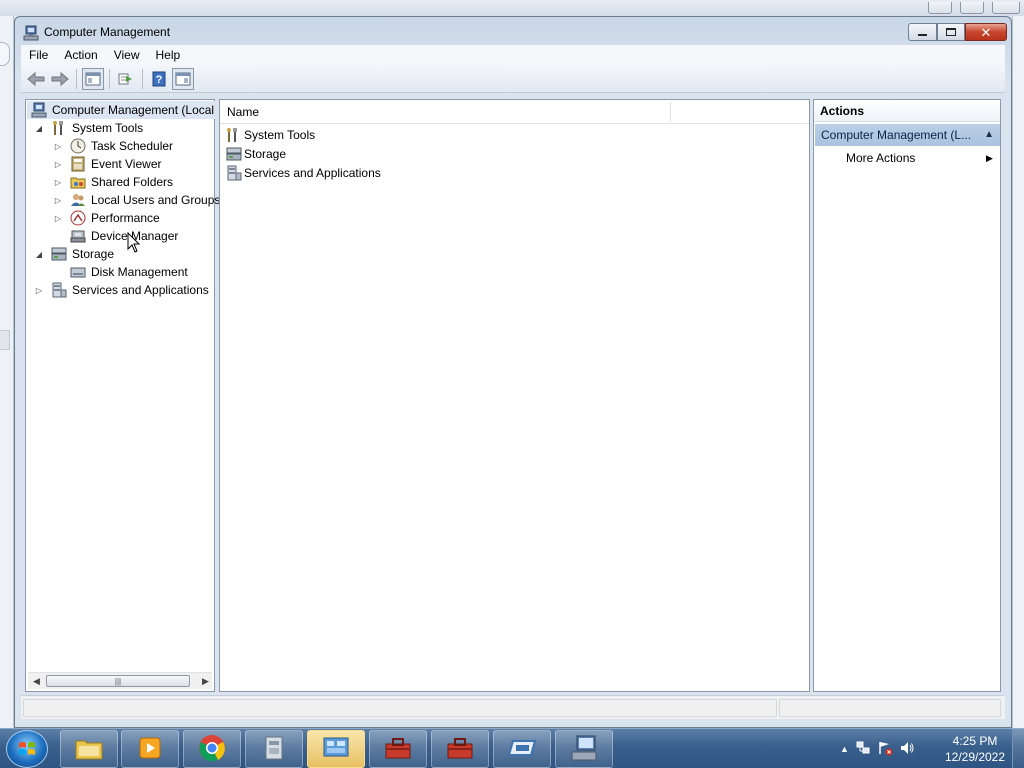 The width and height of the screenshot is (1024, 768). What do you see at coordinates (989, 135) in the screenshot?
I see `collapse-caret-icon: ▲` at bounding box center [989, 135].